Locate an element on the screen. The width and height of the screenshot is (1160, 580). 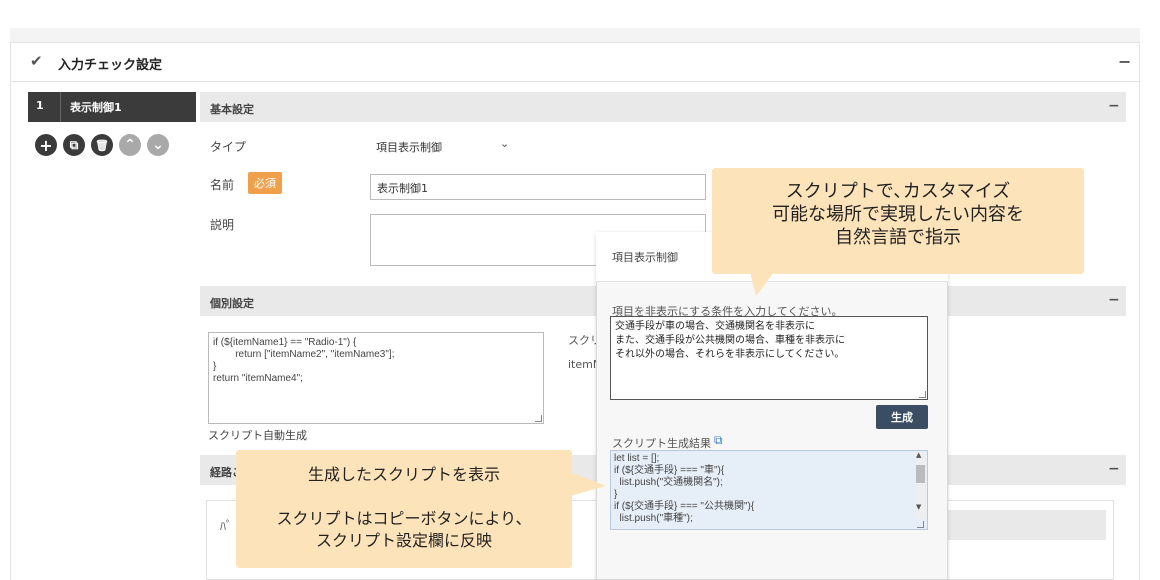
panel-collapse-icon: − is located at coordinates (1124, 61).